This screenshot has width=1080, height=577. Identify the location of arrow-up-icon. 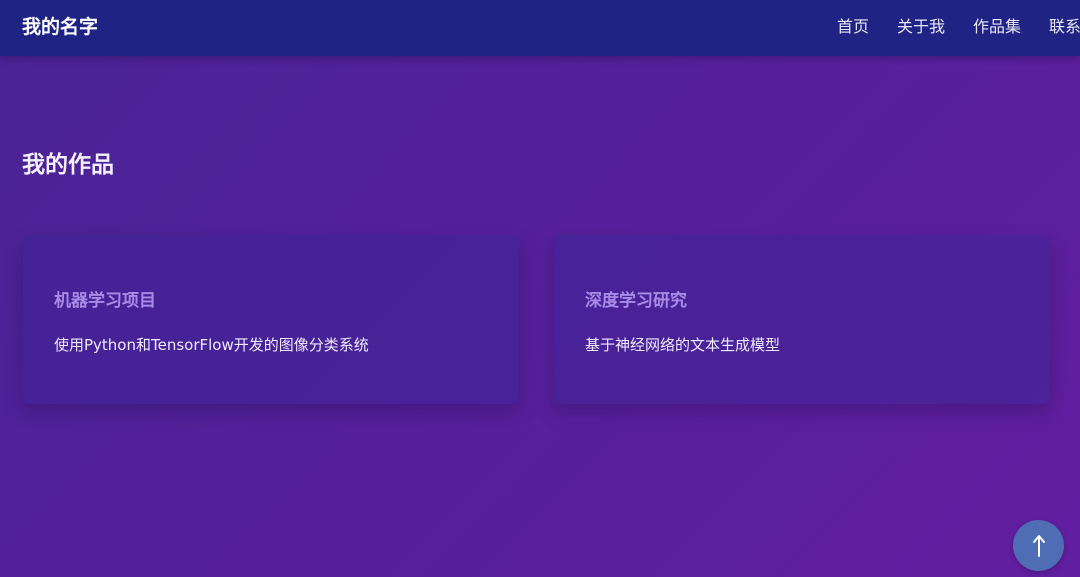
(1039, 546).